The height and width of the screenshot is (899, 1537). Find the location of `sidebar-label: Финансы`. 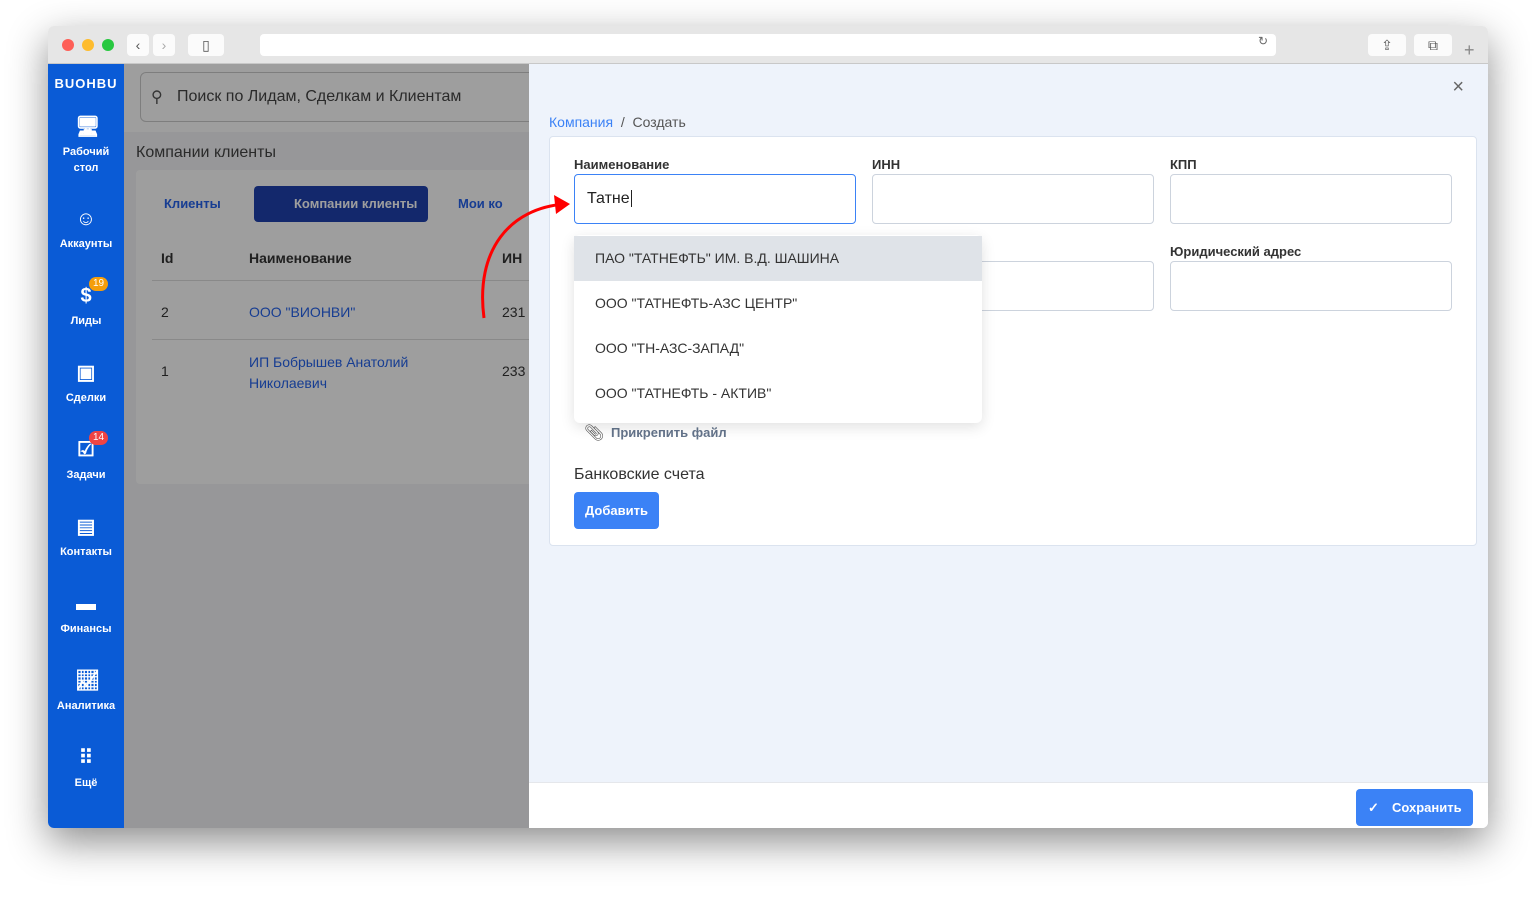

sidebar-label: Финансы is located at coordinates (86, 629).